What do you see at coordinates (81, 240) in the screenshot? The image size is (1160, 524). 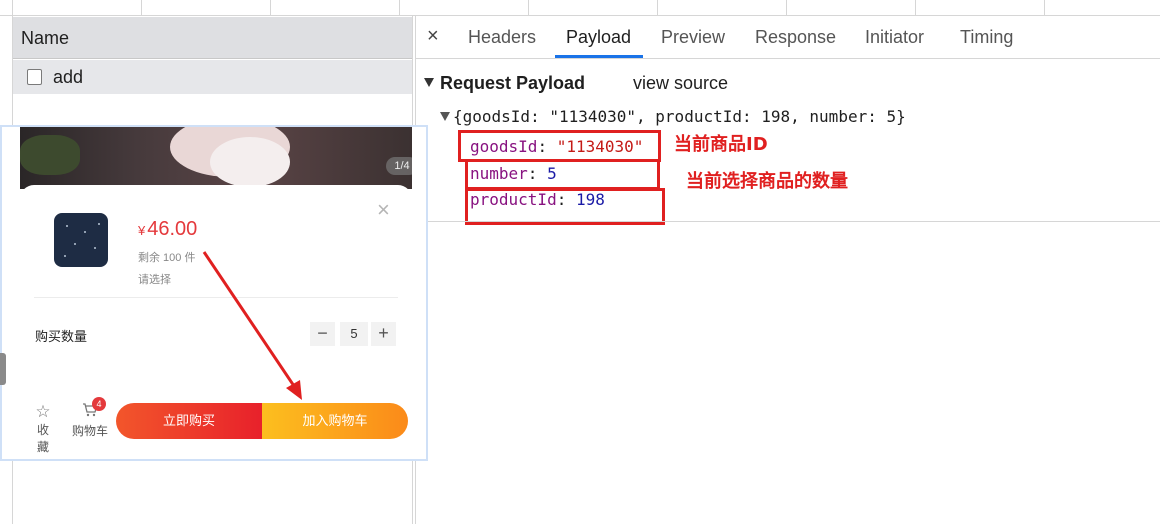 I see `product-thumbnail` at bounding box center [81, 240].